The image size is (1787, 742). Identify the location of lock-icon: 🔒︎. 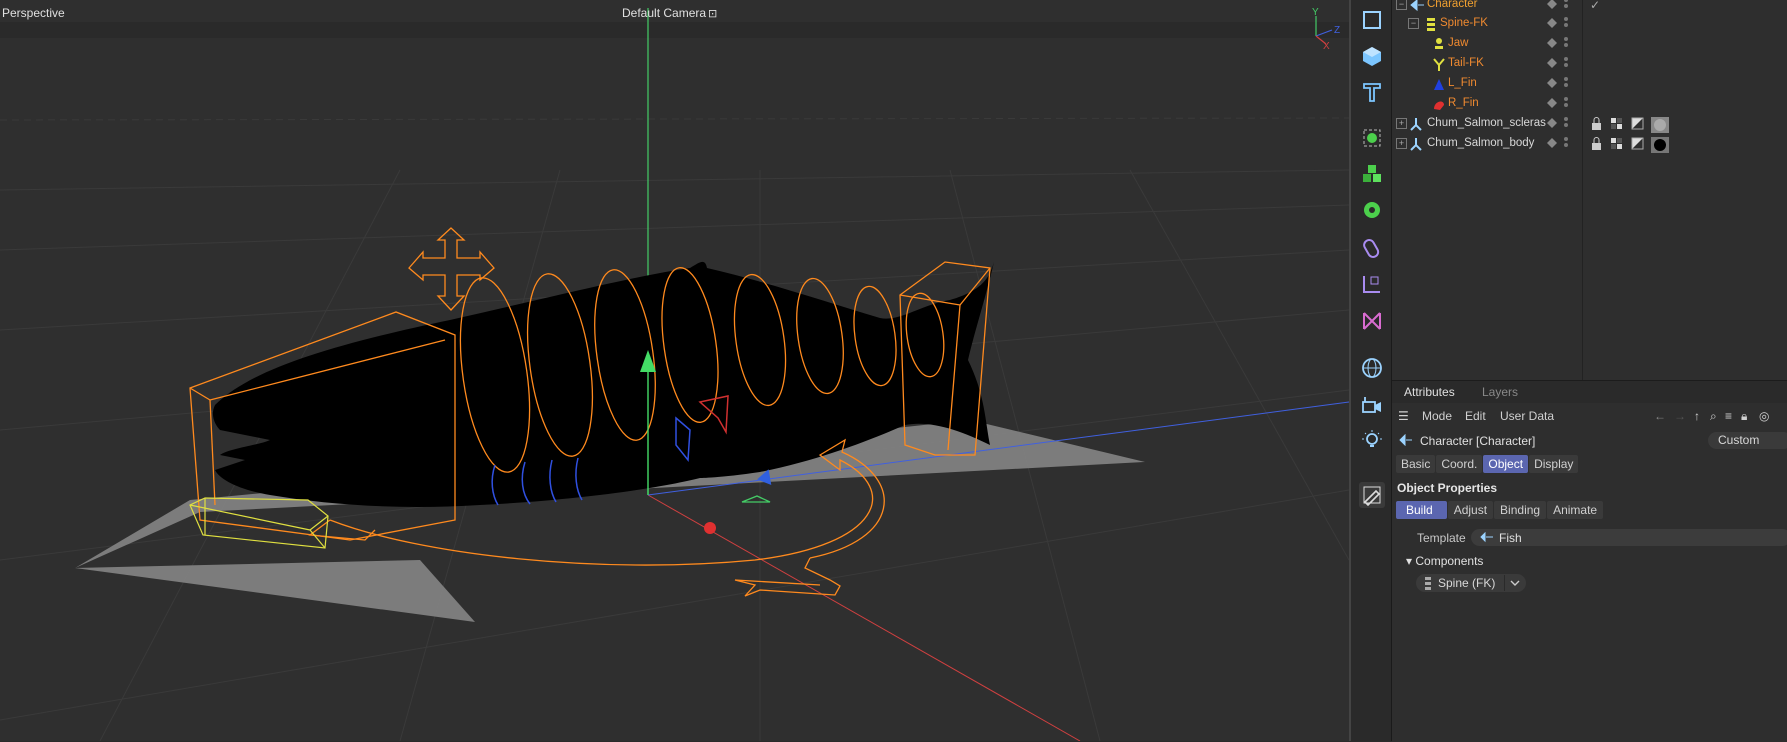
(1744, 416).